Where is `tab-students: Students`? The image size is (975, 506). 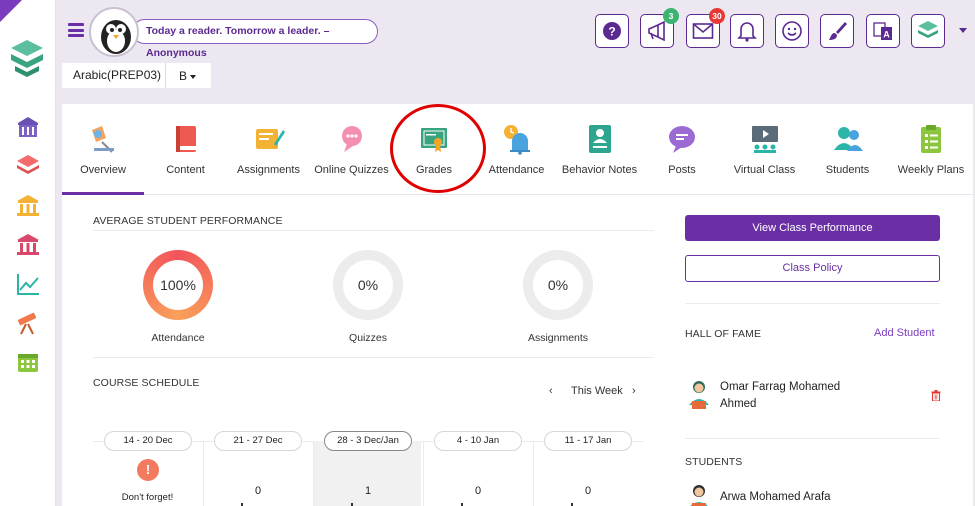
tab-students: Students is located at coordinates (847, 149).